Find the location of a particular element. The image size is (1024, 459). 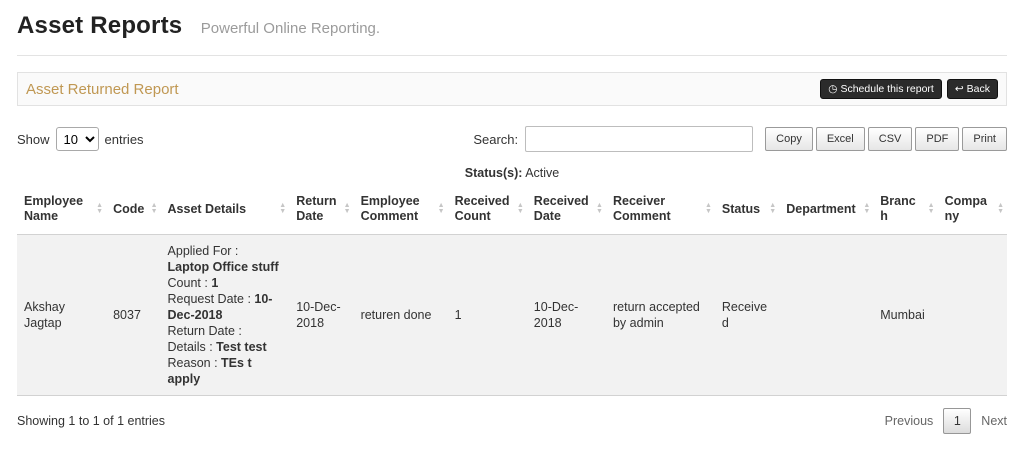

column-header-receiver-comment: Receiver Comment ▲ ▼ is located at coordinates (660, 209).